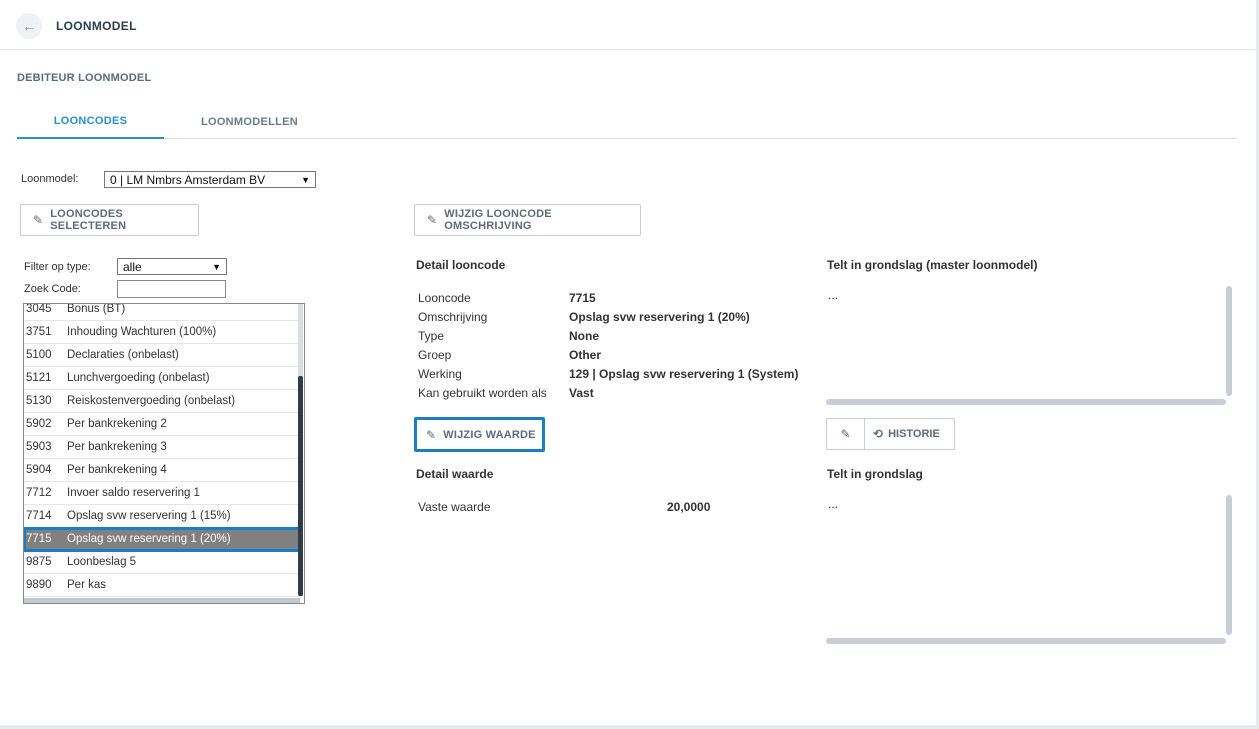  What do you see at coordinates (172, 266) in the screenshot?
I see `filter-type-select: alle ▼` at bounding box center [172, 266].